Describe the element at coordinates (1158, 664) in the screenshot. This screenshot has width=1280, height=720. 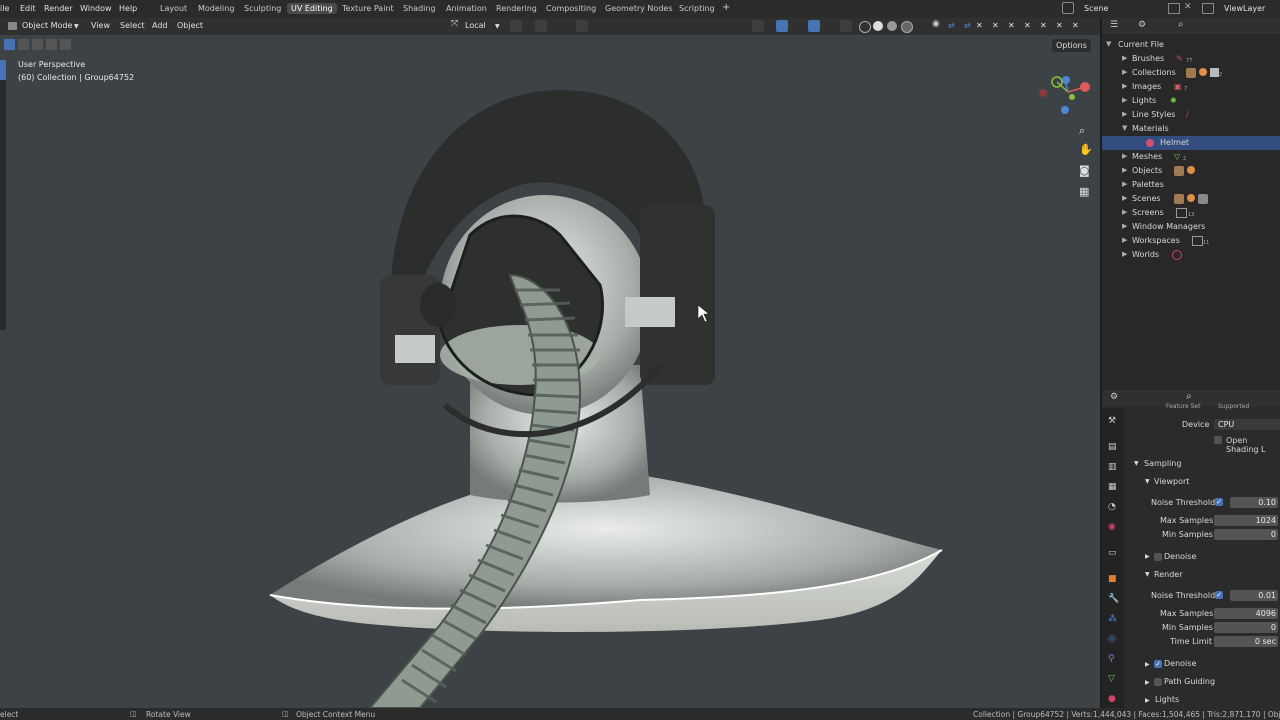
I see `render-denoise-checkbox: ✓` at that location.